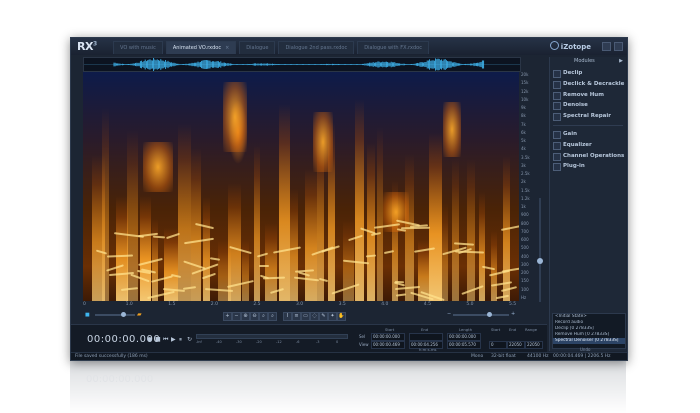 Image resolution: width=700 pixels, height=413 pixels. Describe the element at coordinates (621, 61) in the screenshot. I see `chevron-right-icon: ▶` at that location.